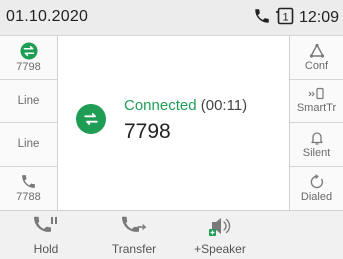  What do you see at coordinates (134, 249) in the screenshot?
I see `transfer-button-label: Transfer` at bounding box center [134, 249].